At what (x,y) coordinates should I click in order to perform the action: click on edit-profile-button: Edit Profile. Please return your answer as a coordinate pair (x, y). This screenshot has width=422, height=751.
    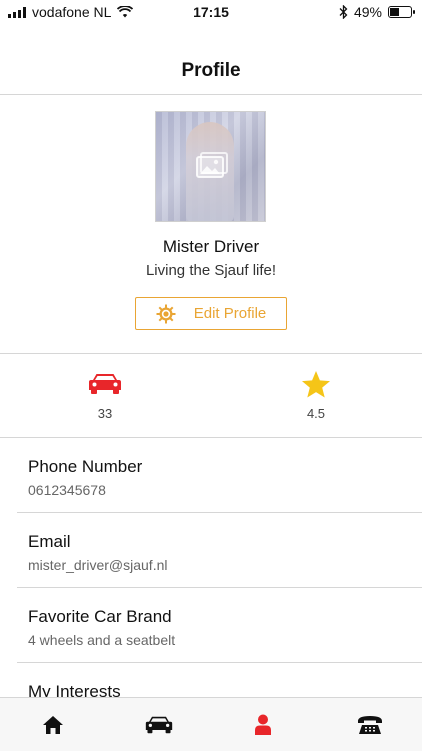
    Looking at the image, I should click on (211, 313).